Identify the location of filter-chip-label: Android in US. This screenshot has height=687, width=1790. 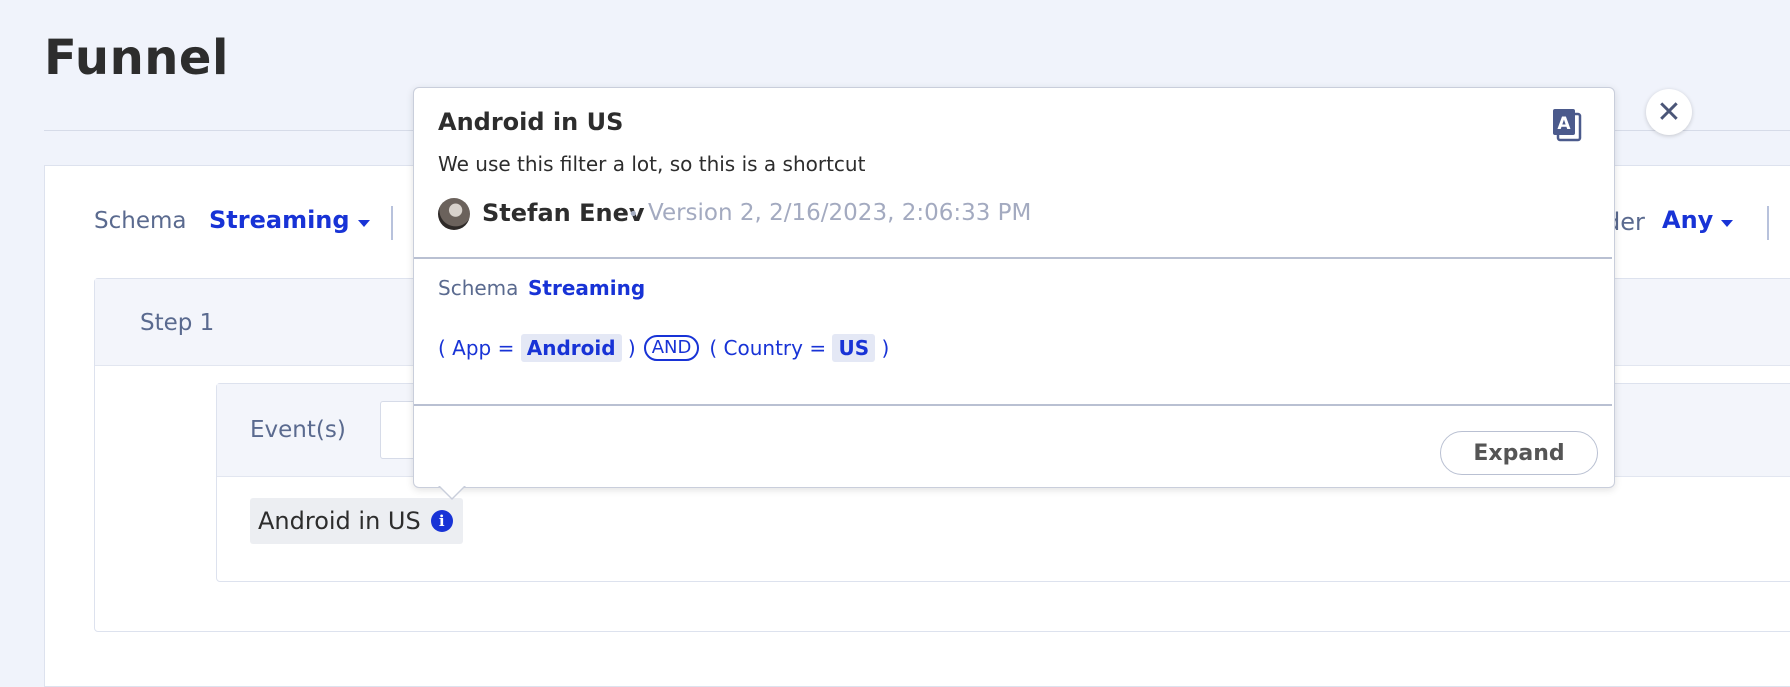
(339, 521).